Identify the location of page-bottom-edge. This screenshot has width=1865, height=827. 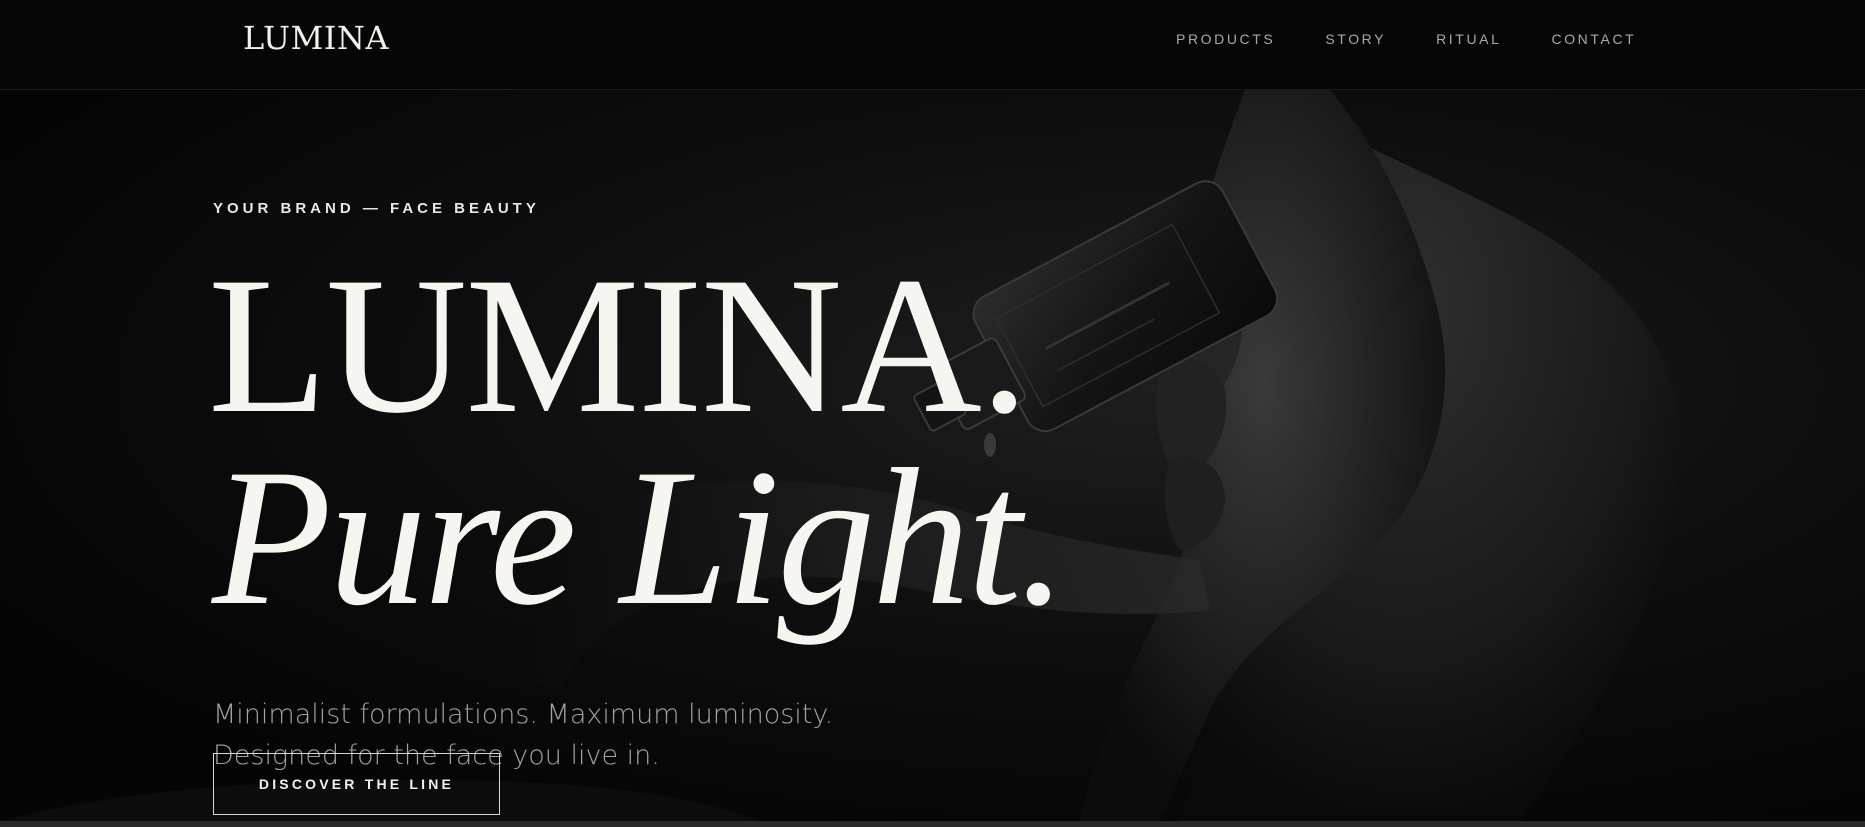
(932, 824).